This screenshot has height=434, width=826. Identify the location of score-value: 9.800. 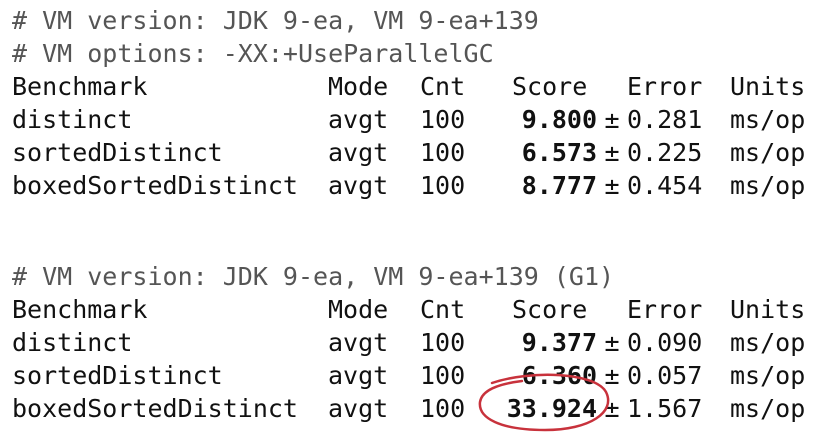
(559, 119).